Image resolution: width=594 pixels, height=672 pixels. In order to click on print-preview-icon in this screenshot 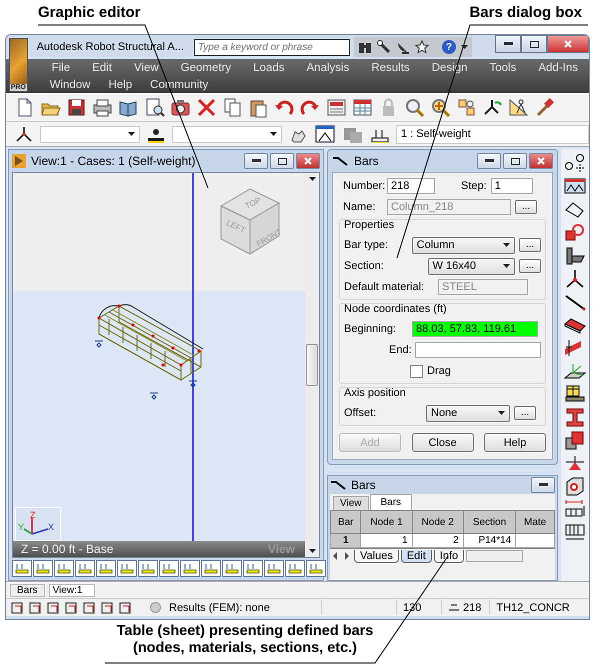, I will do `click(154, 107)`.